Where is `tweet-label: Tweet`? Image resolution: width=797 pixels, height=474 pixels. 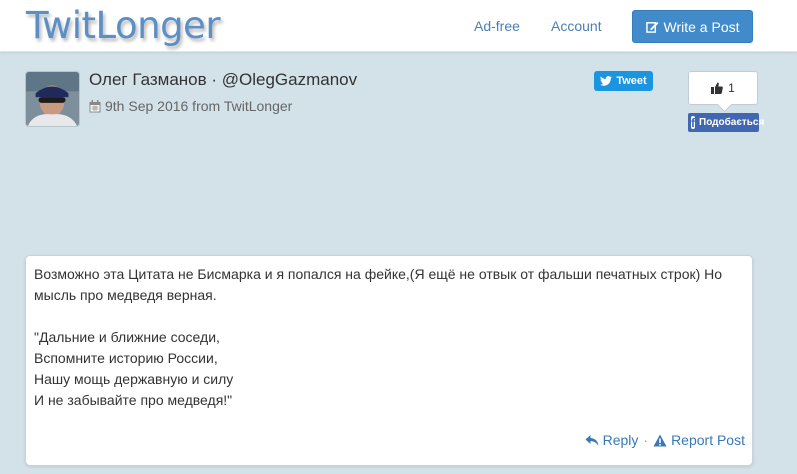
tweet-label: Tweet is located at coordinates (631, 81).